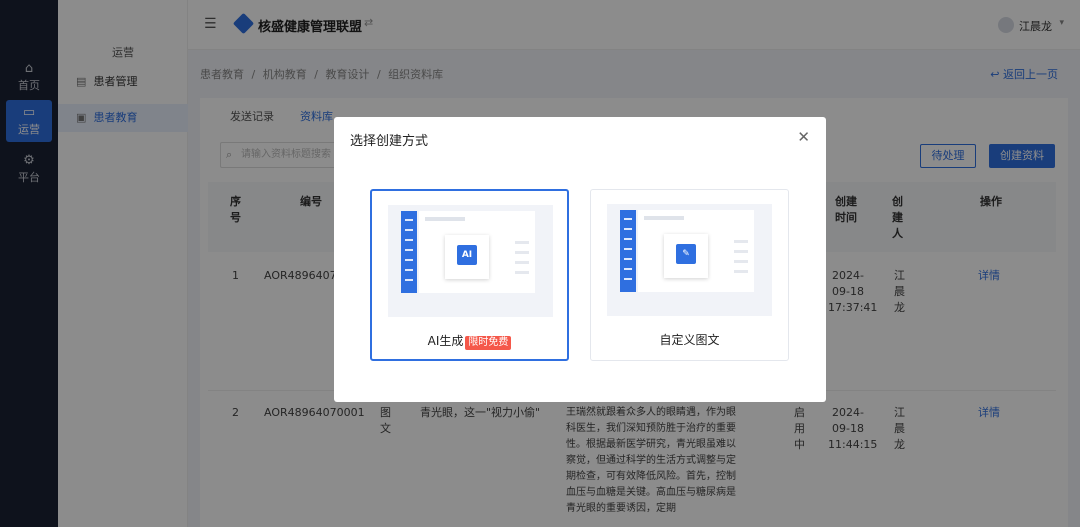 Image resolution: width=1080 pixels, height=527 pixels. I want to click on illustration-document: ✎, so click(696, 251).